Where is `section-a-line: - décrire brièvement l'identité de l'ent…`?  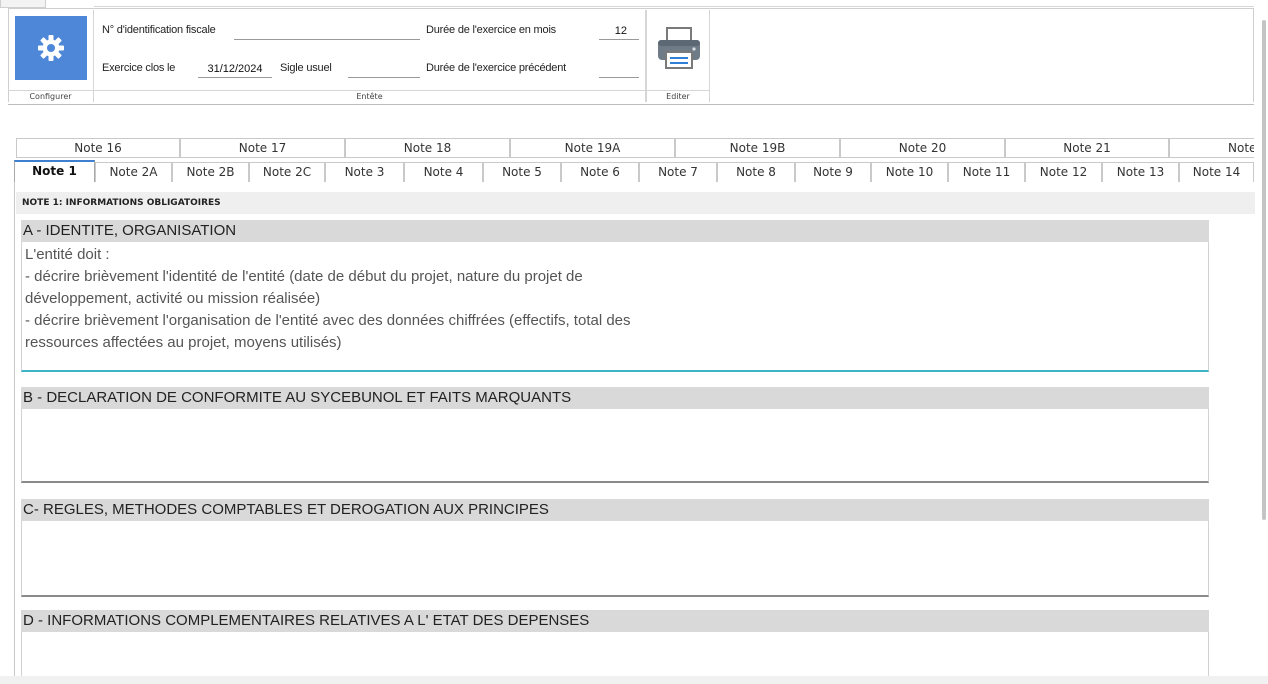
section-a-line: - décrire brièvement l'identité de l'ent… is located at coordinates (304, 276).